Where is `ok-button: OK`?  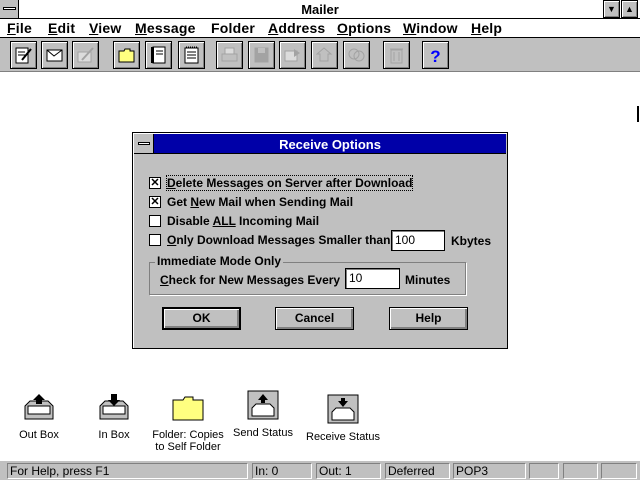 ok-button: OK is located at coordinates (201, 318).